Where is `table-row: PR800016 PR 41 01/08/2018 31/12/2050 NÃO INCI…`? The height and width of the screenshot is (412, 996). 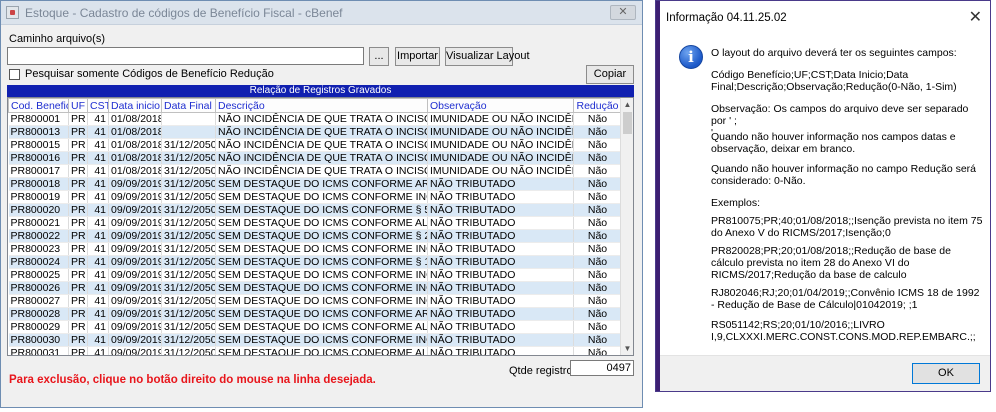 table-row: PR800016 PR 41 01/08/2018 31/12/2050 NÃO INCI… is located at coordinates (315, 158).